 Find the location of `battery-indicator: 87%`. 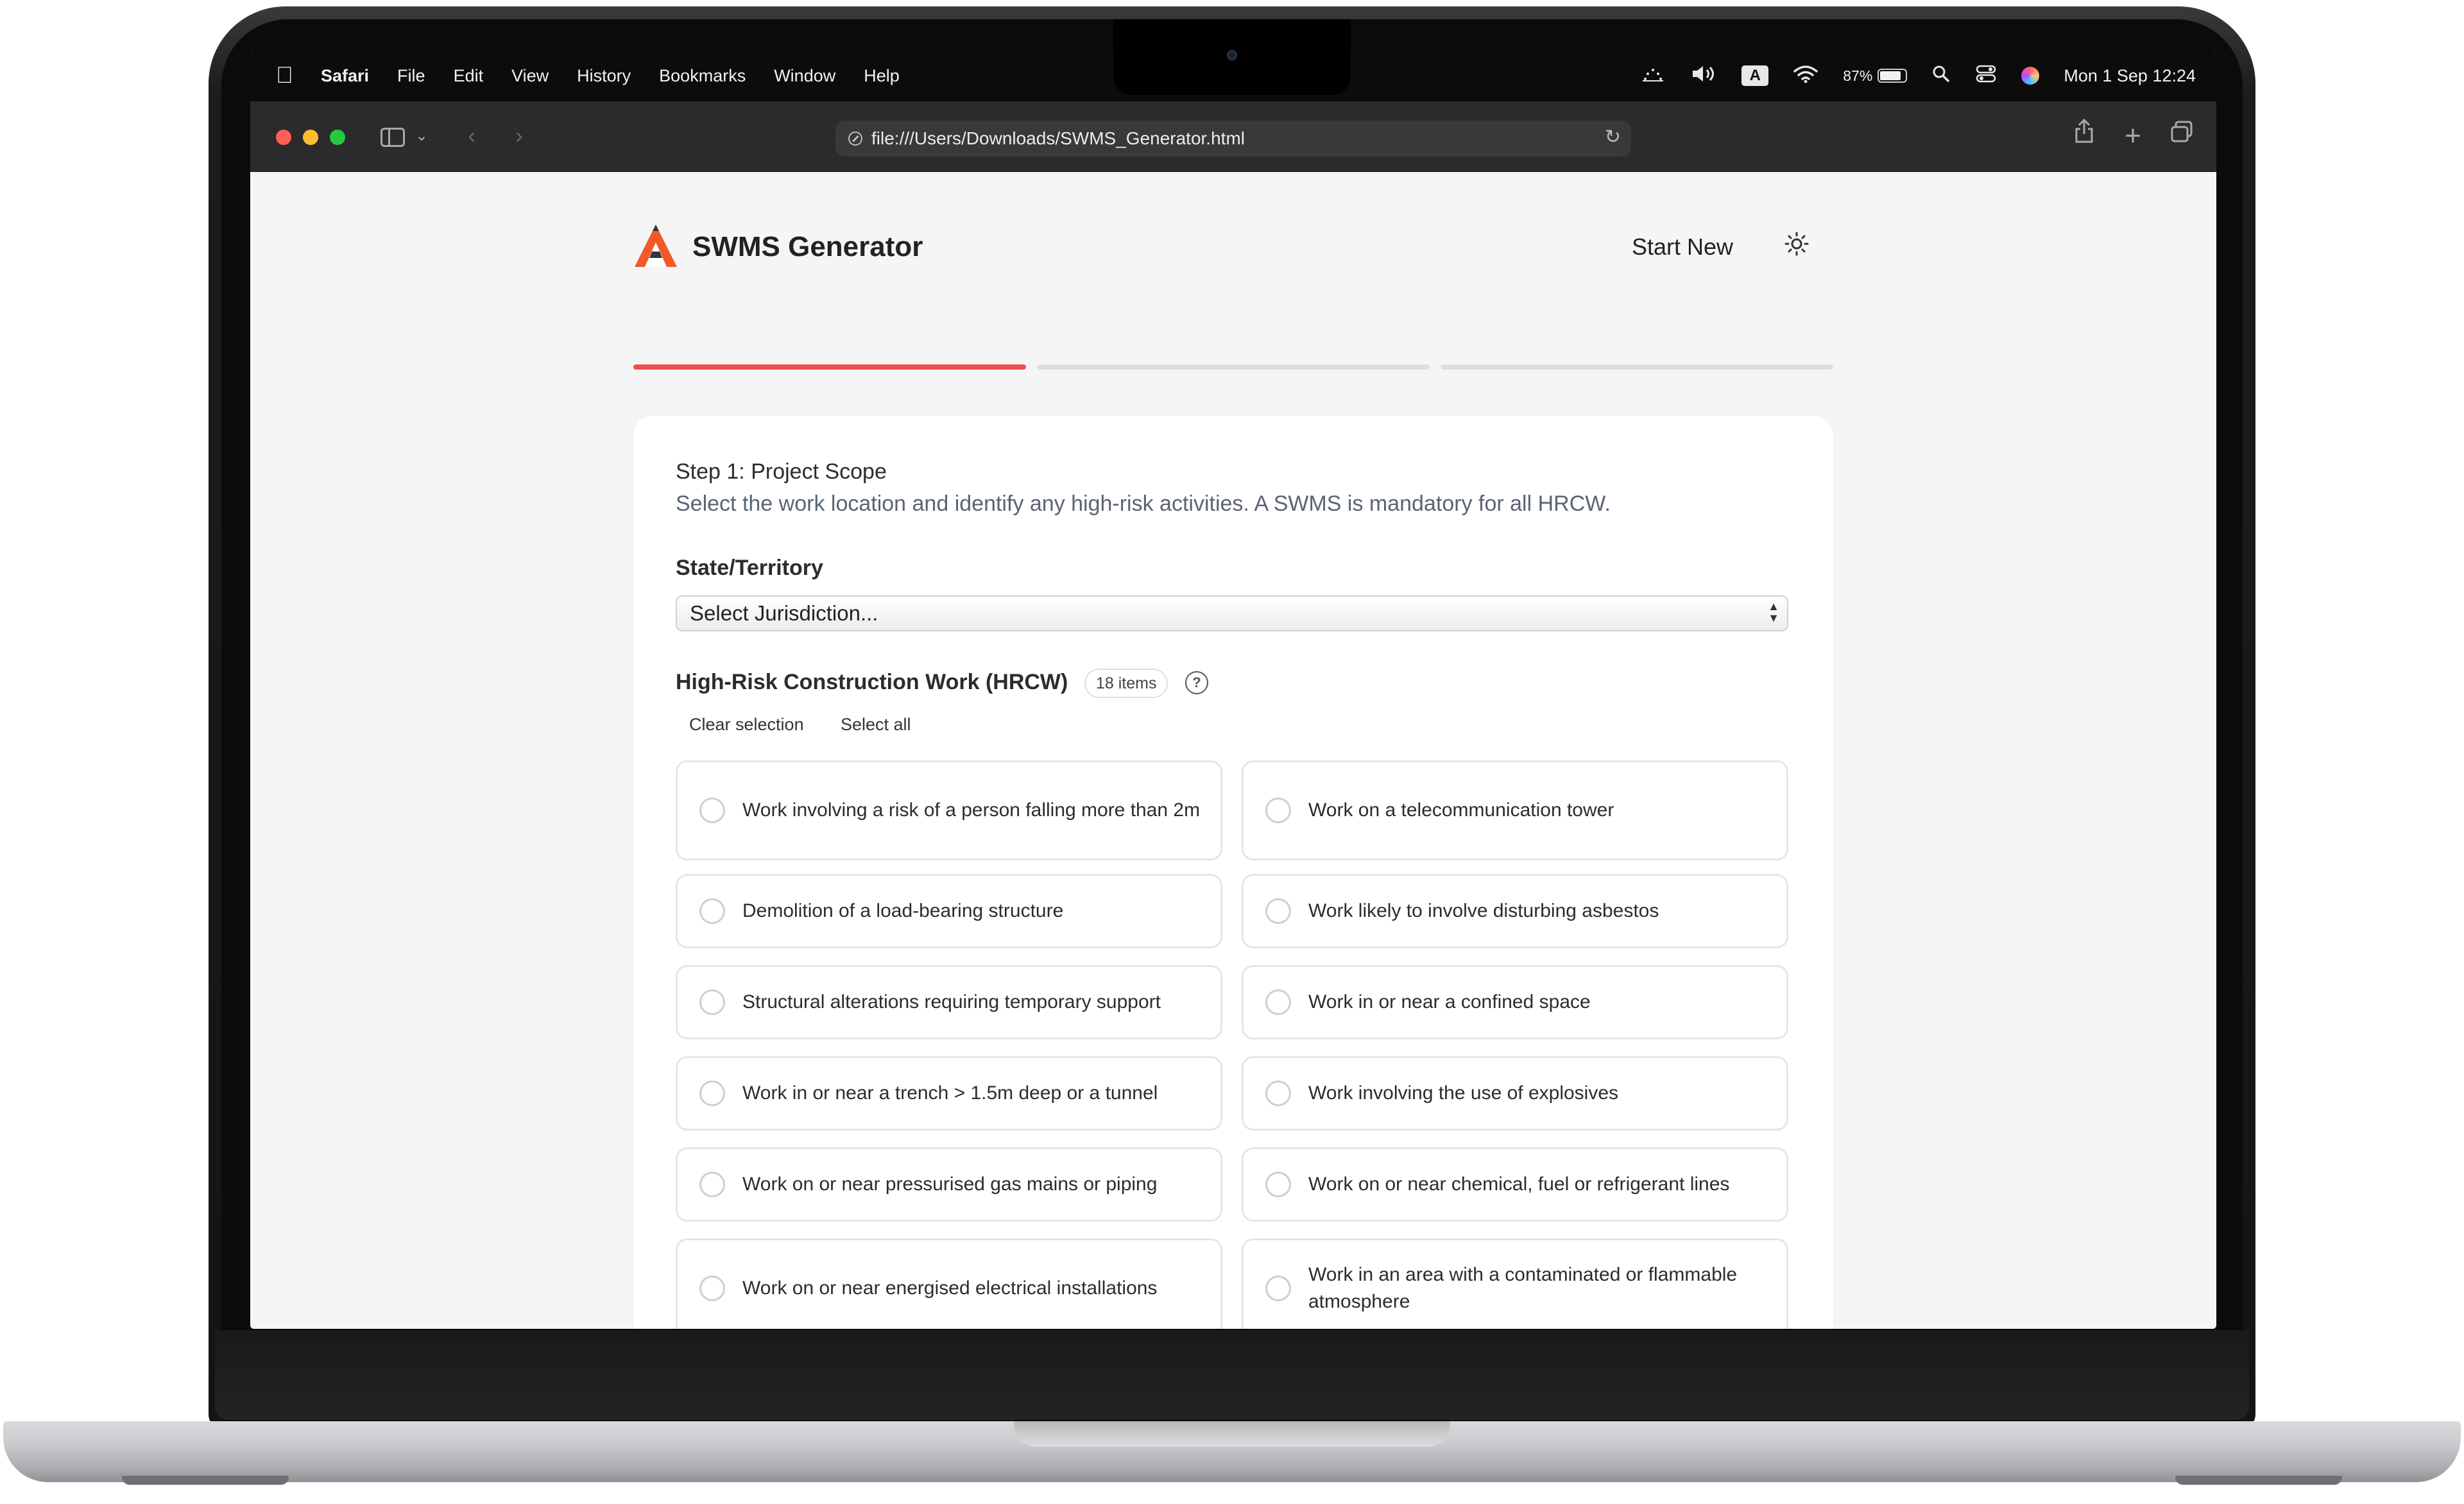

battery-indicator: 87% is located at coordinates (1876, 76).